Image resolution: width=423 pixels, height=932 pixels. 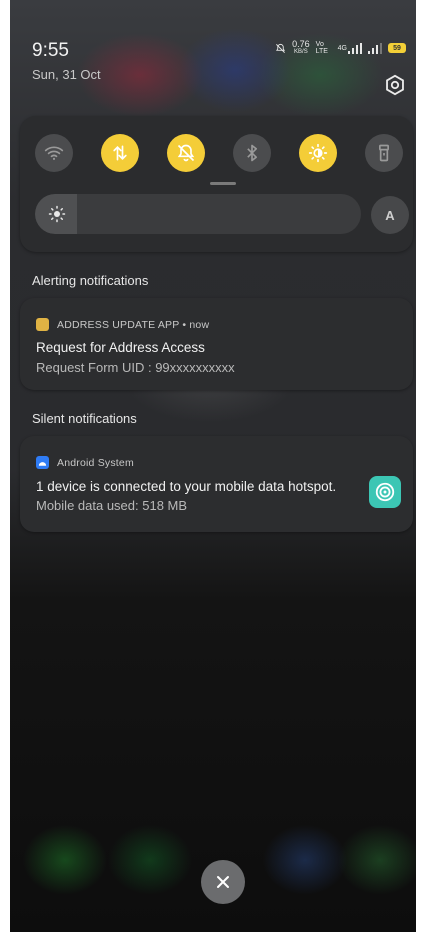 I want to click on android-system-icon, so click(x=42, y=462).